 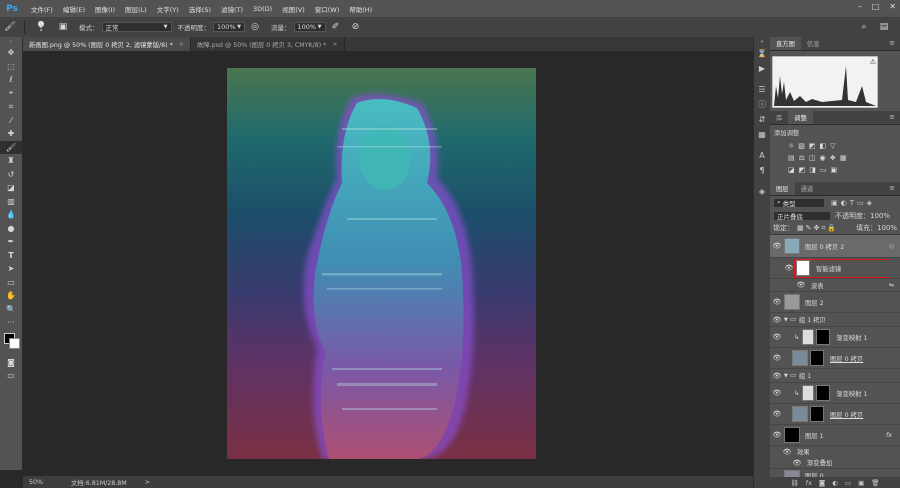 What do you see at coordinates (11, 376) in the screenshot?
I see `screen-mode-icon: ▭` at bounding box center [11, 376].